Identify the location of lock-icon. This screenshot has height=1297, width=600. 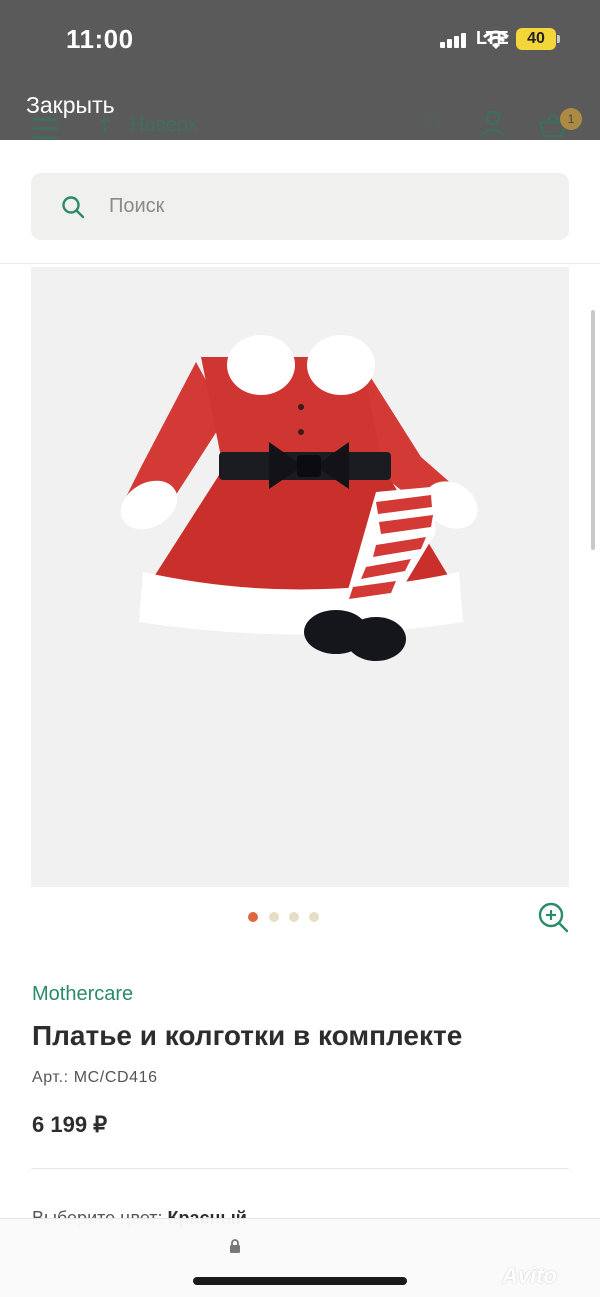
(235, 1246).